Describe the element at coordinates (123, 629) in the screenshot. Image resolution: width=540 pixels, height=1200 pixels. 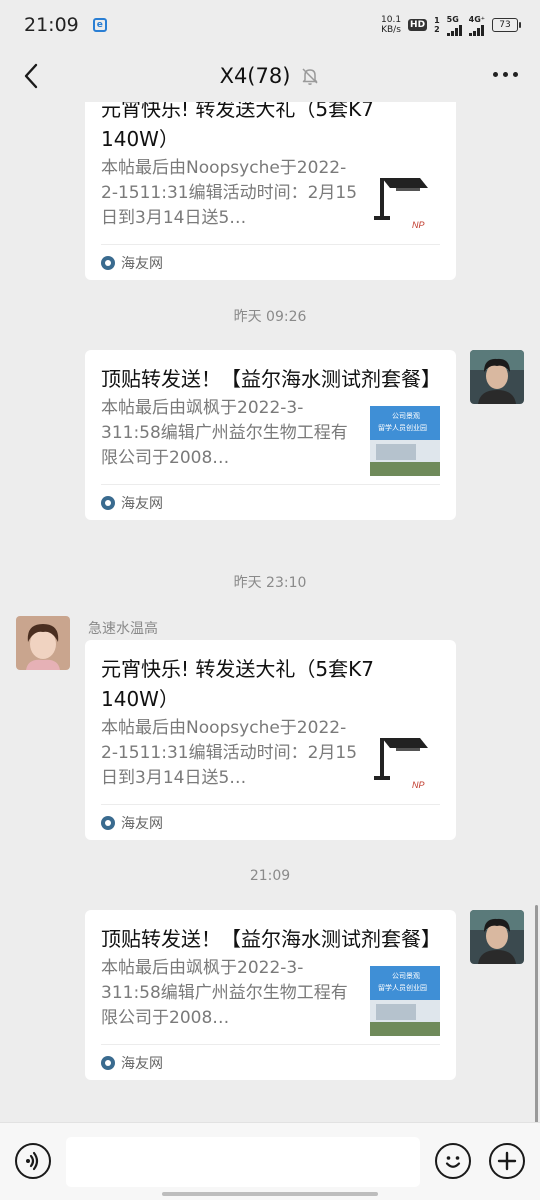
I see `sender-name: 急速水温高` at that location.